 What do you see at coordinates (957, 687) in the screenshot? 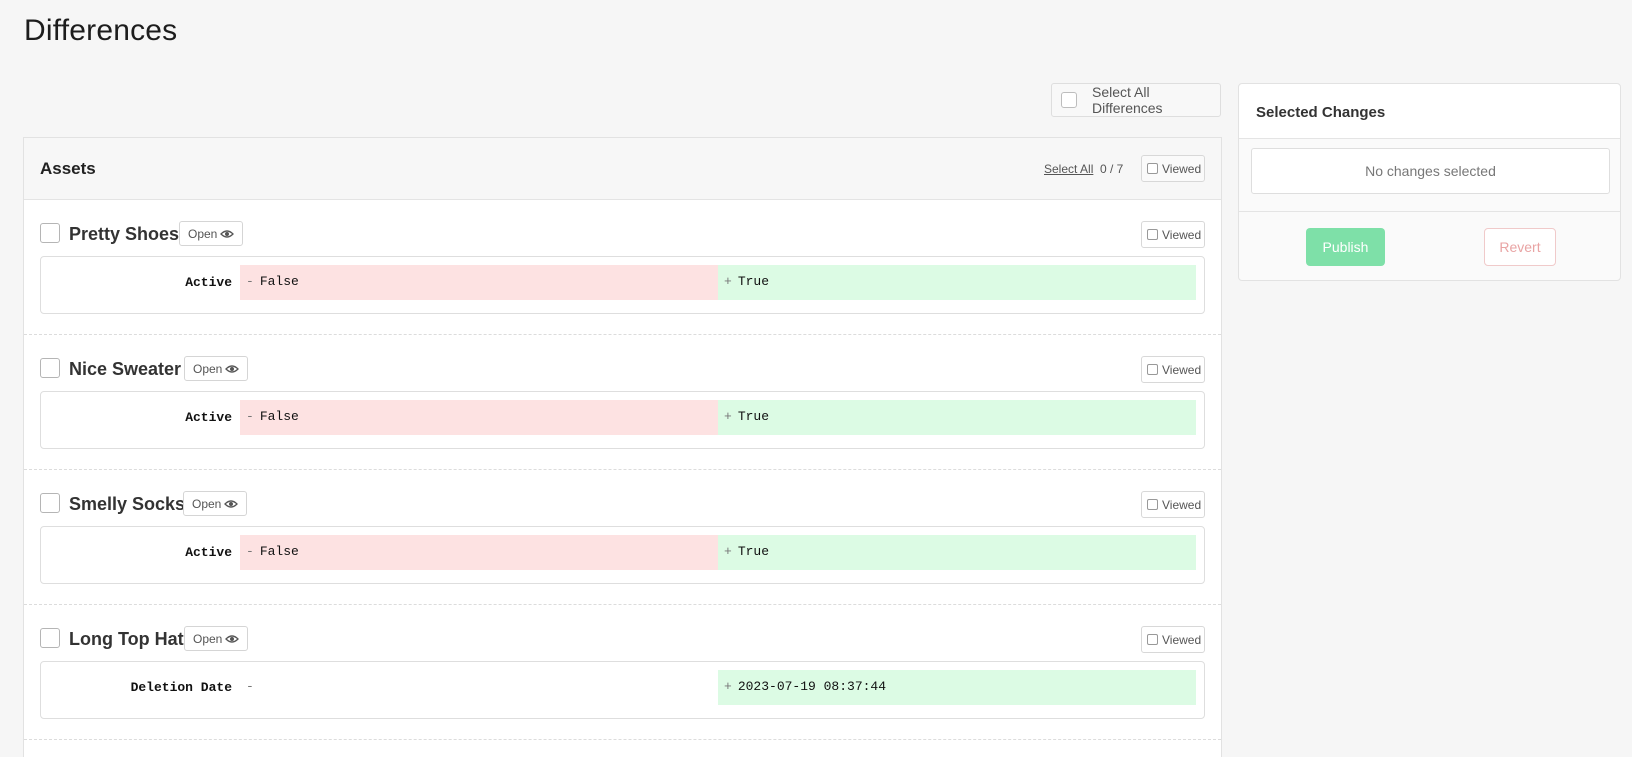
I see `diff-new-value: +2023-07-19 08:37:44` at bounding box center [957, 687].